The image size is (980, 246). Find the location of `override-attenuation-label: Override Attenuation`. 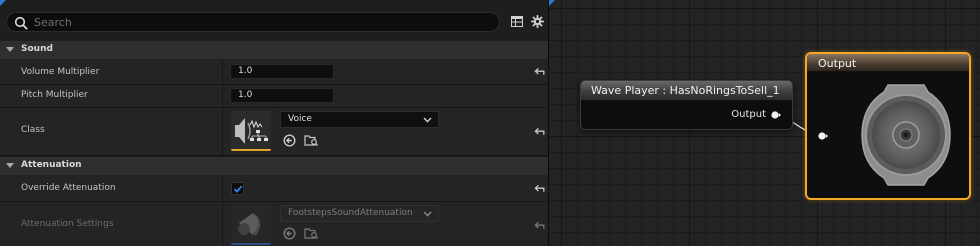

override-attenuation-label: Override Attenuation is located at coordinates (68, 188).